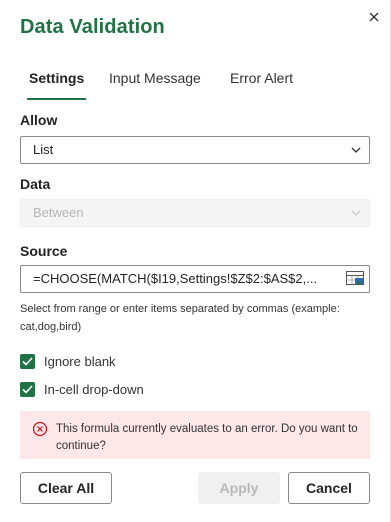 The height and width of the screenshot is (522, 391). I want to click on error-circle-icon, so click(40, 429).